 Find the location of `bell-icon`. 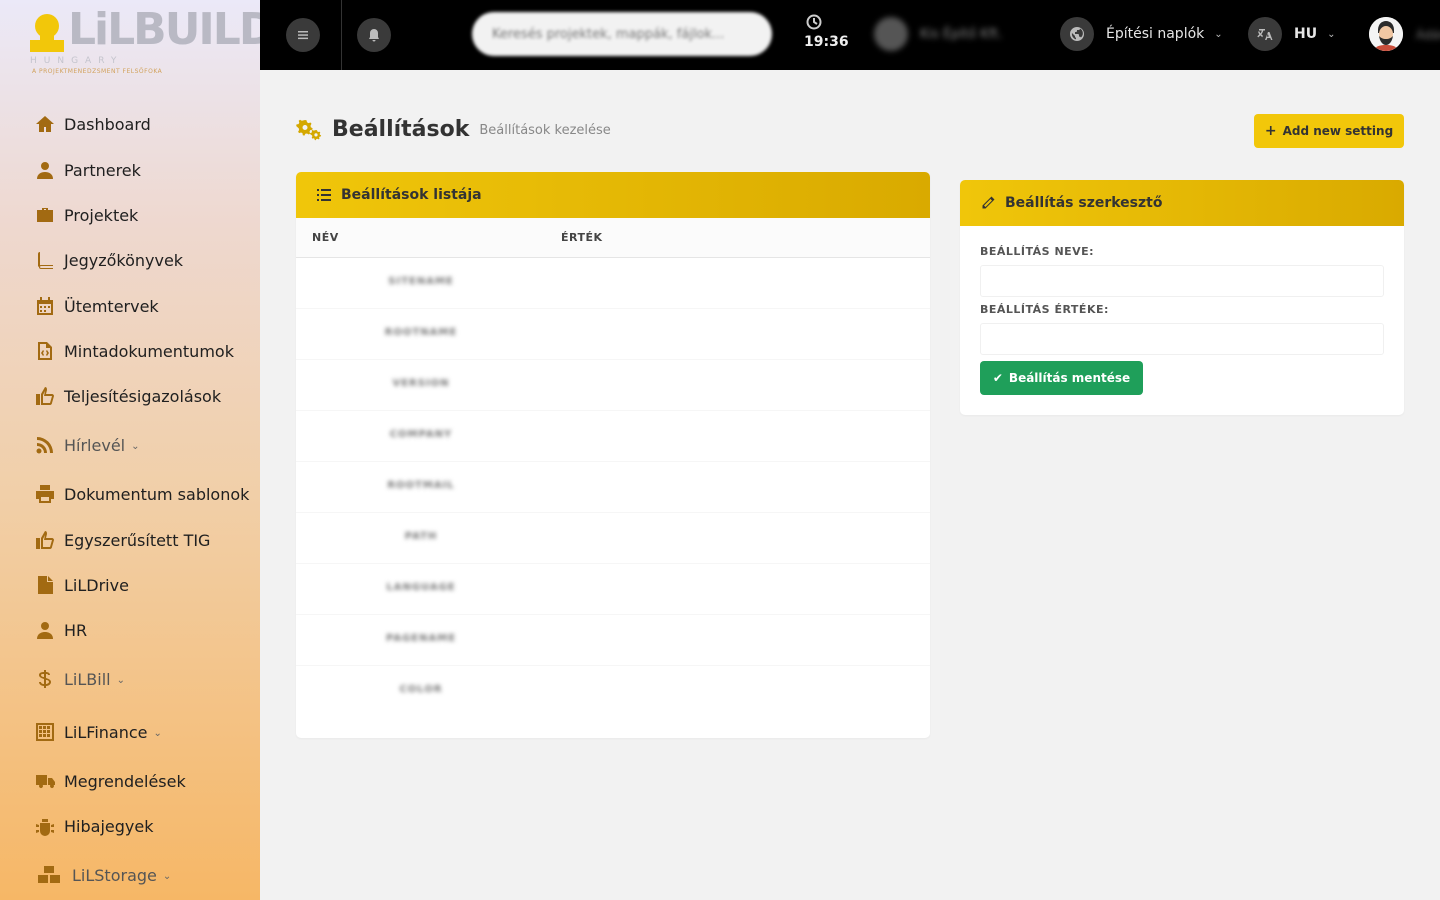

bell-icon is located at coordinates (374, 35).